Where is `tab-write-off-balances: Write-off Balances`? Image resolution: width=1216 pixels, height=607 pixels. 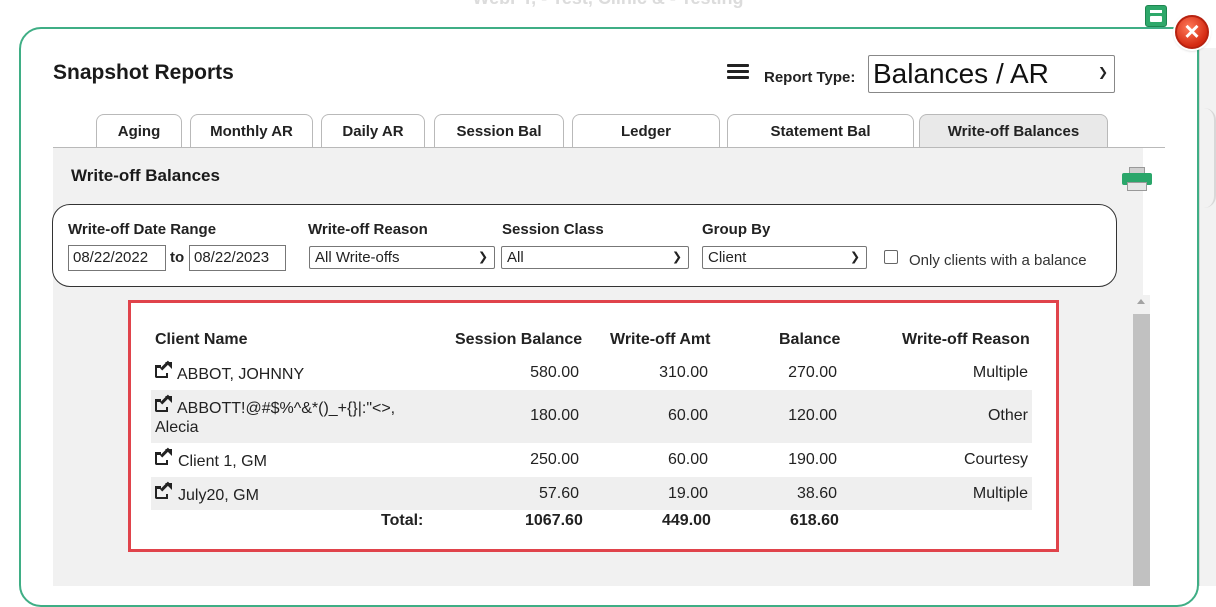
tab-write-off-balances: Write-off Balances is located at coordinates (1013, 131).